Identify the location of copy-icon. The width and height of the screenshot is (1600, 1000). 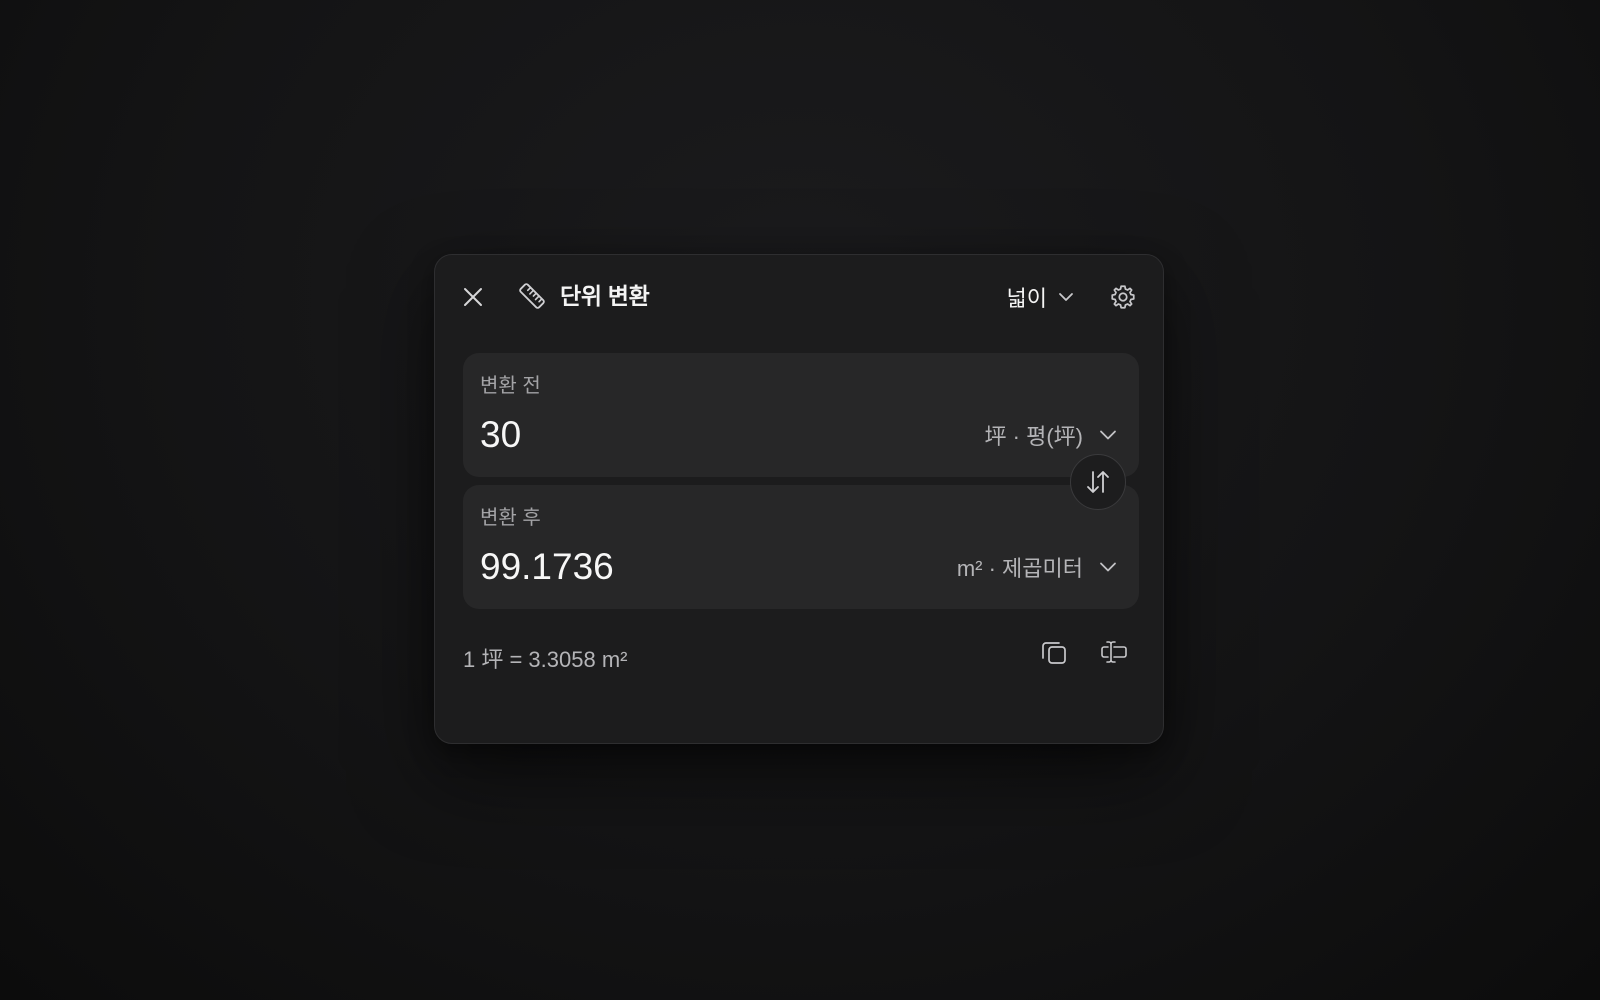
(1054, 653).